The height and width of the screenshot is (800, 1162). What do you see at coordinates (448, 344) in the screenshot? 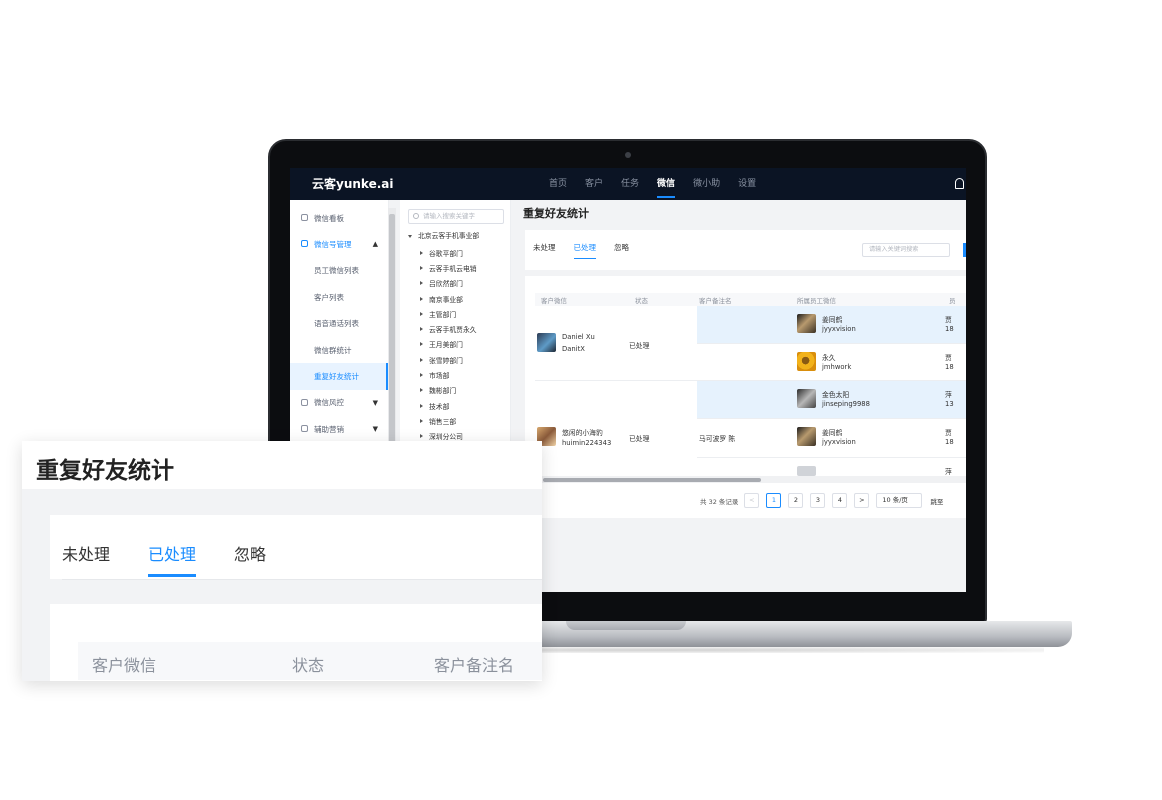
I see `tree-node: 王月美部门` at bounding box center [448, 344].